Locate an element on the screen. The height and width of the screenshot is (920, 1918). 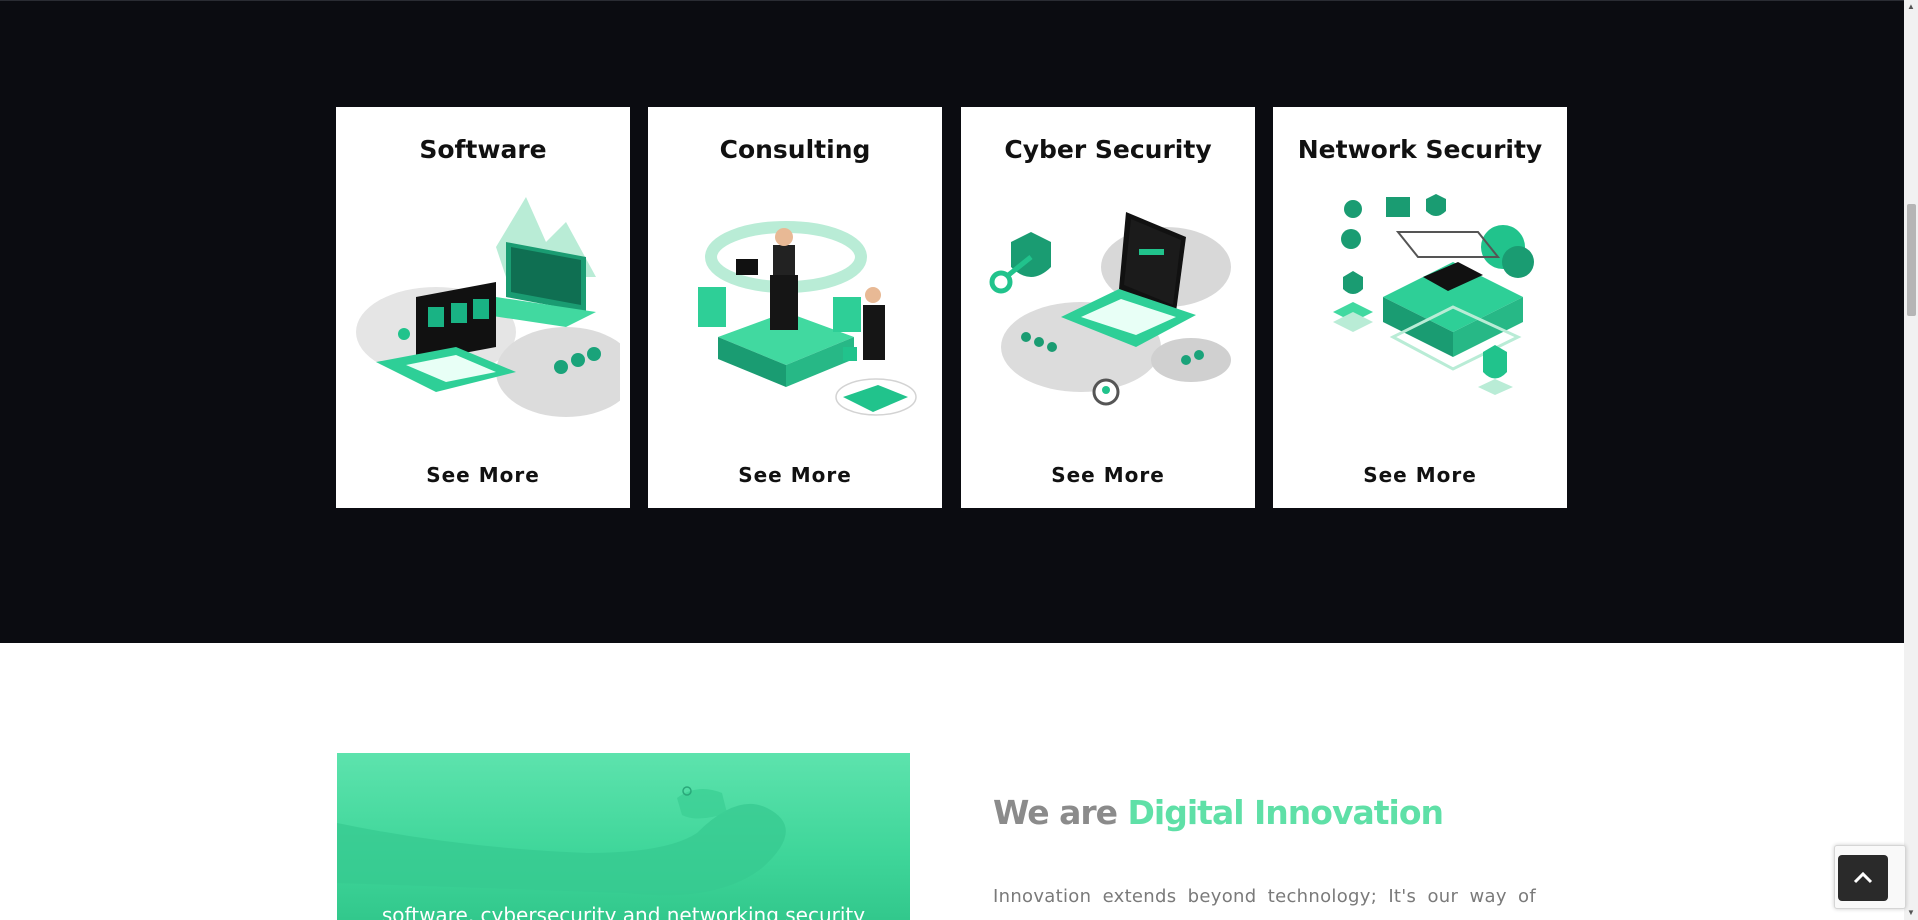
network-security-illustration is located at coordinates (1433, 294).